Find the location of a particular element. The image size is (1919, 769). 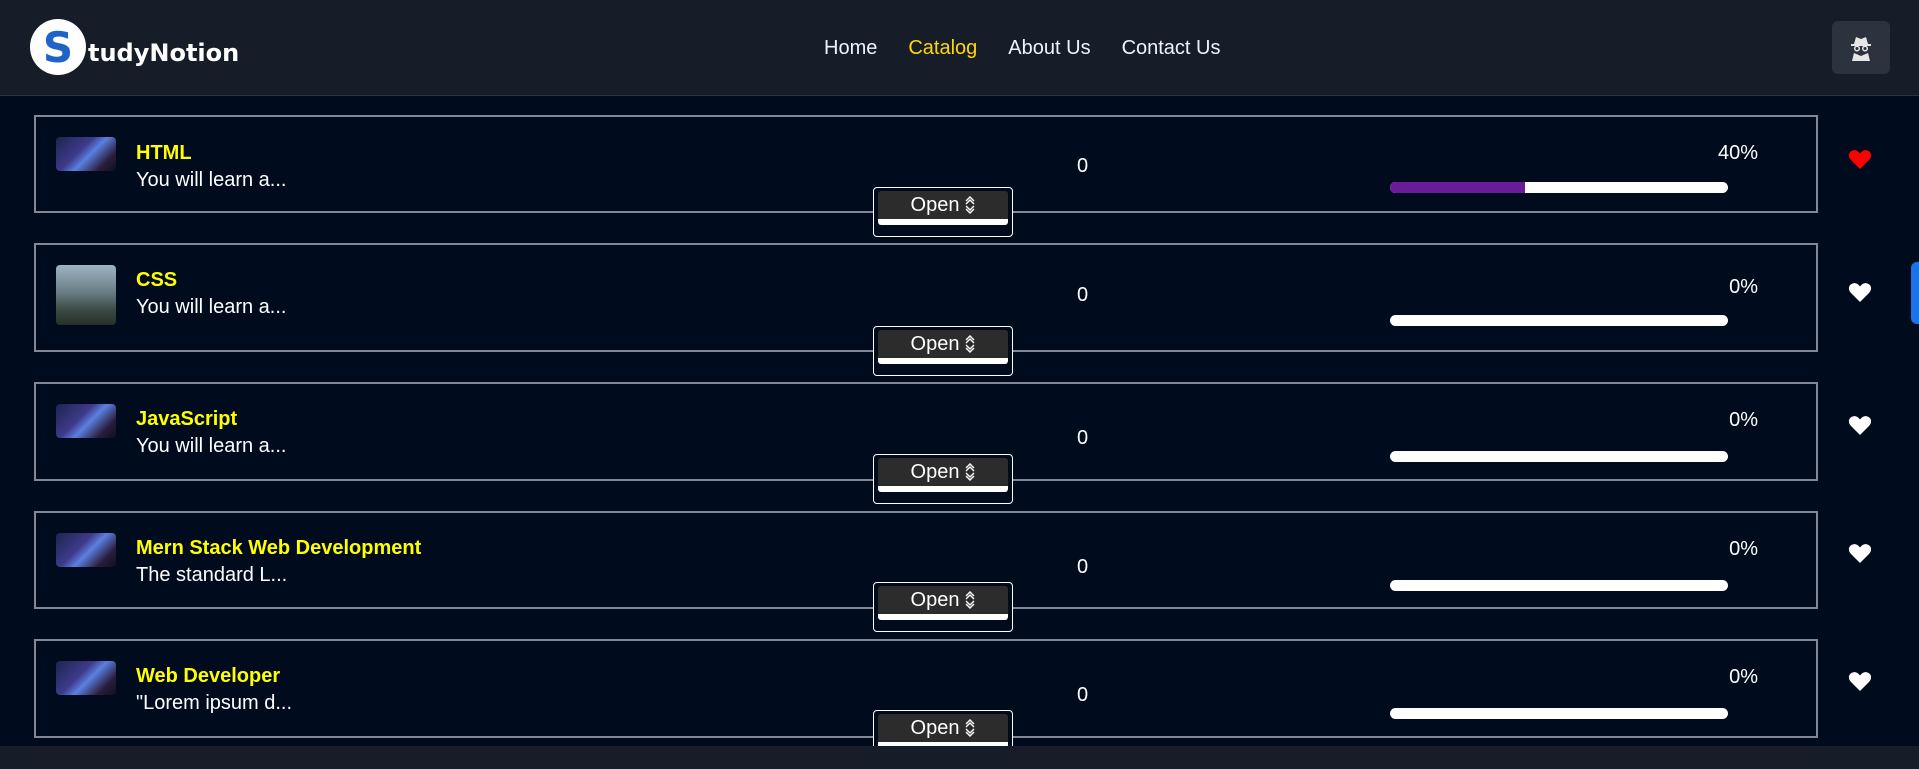

bottom-bar is located at coordinates (959, 757).